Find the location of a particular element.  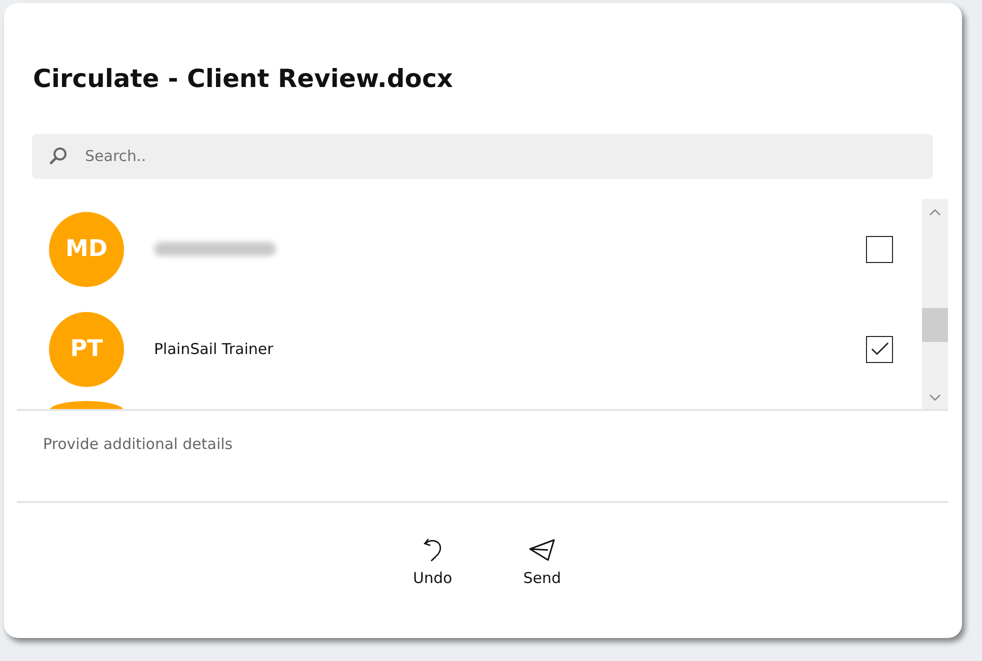

avatar: PT is located at coordinates (86, 349).